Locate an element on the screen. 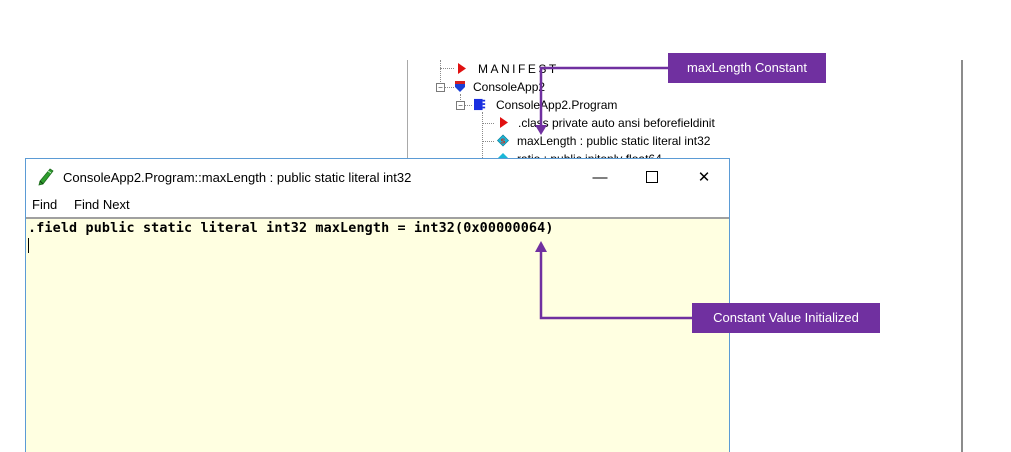 The image size is (1011, 452). tree-item-label: maxLength : public static literal int32 is located at coordinates (614, 141).